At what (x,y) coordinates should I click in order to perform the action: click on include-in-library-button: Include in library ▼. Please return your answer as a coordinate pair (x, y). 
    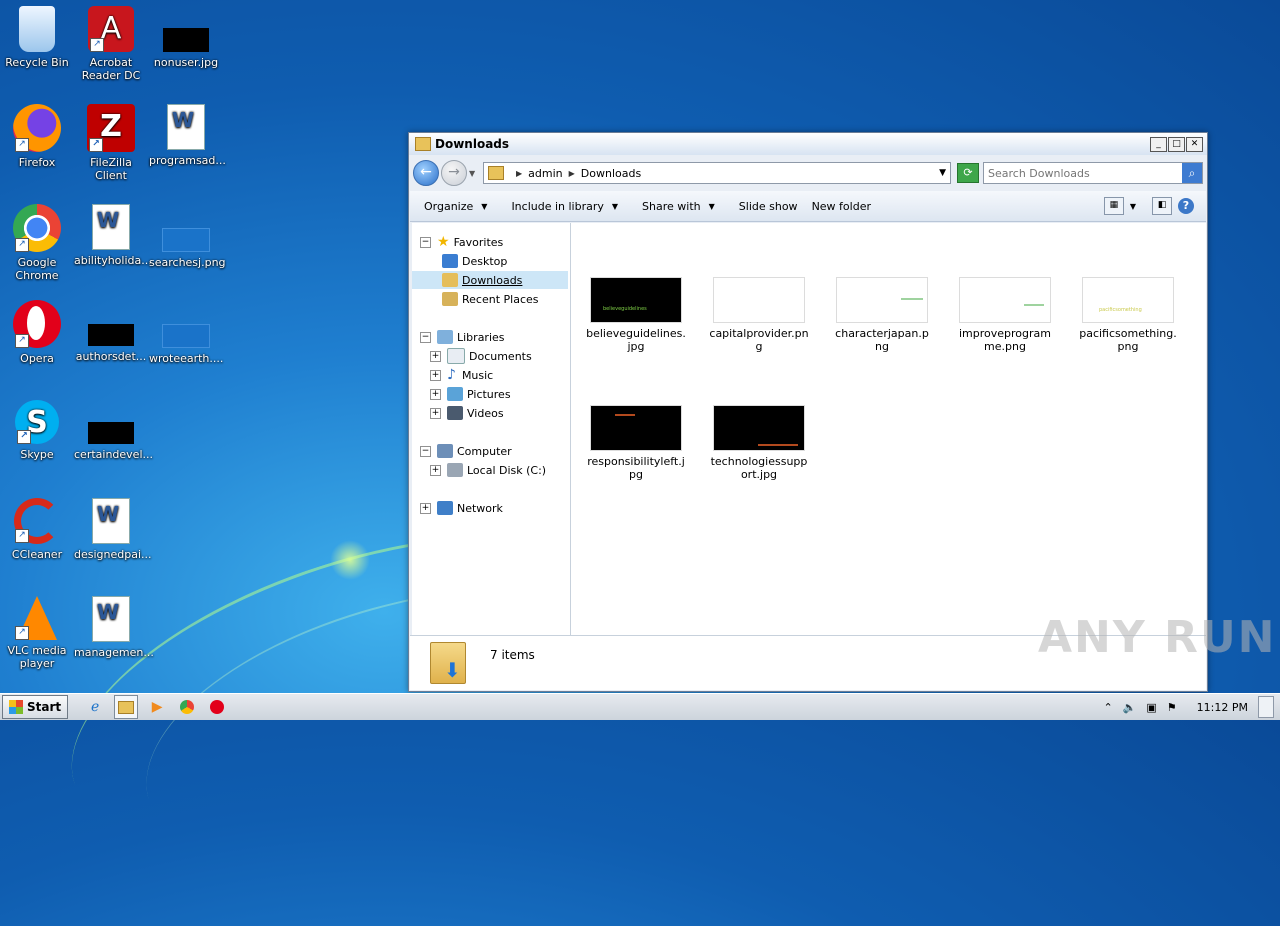
    Looking at the image, I should click on (562, 206).